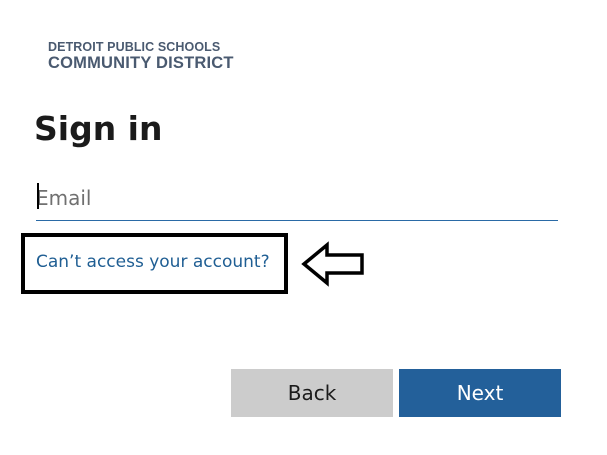 Image resolution: width=607 pixels, height=455 pixels. I want to click on email-field-container, so click(297, 198).